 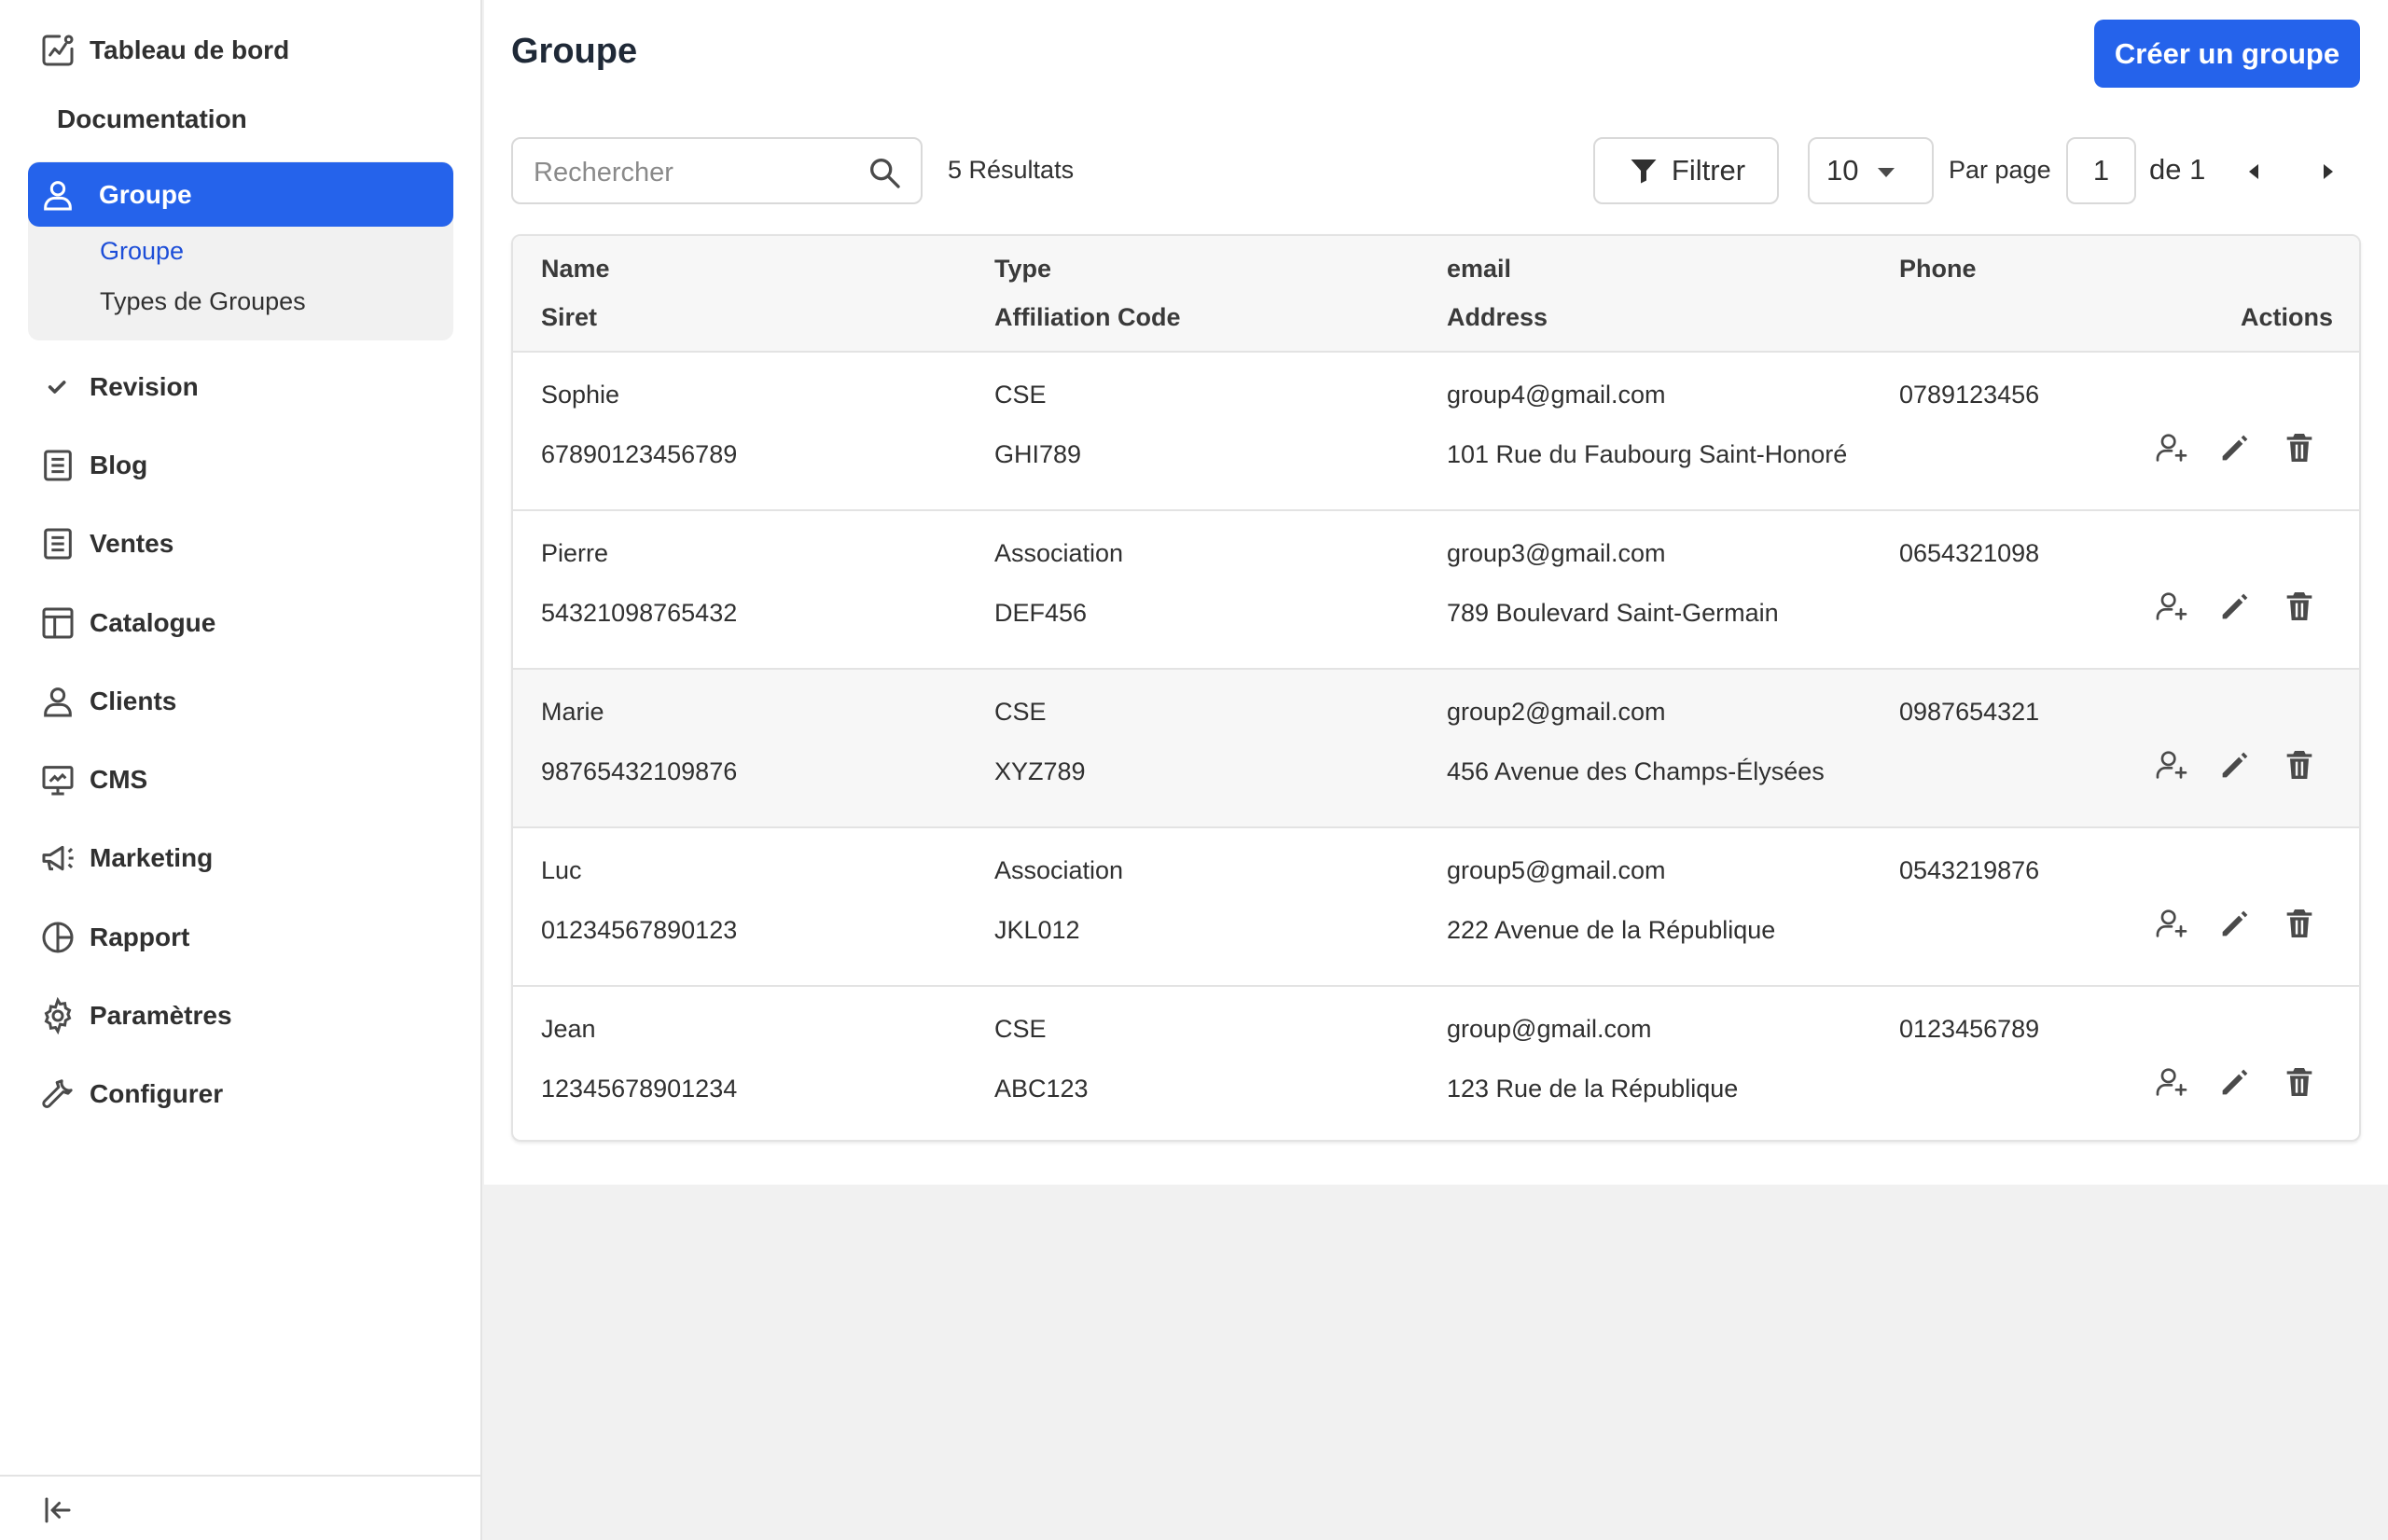 I want to click on page-number-input: 1, so click(x=2101, y=170).